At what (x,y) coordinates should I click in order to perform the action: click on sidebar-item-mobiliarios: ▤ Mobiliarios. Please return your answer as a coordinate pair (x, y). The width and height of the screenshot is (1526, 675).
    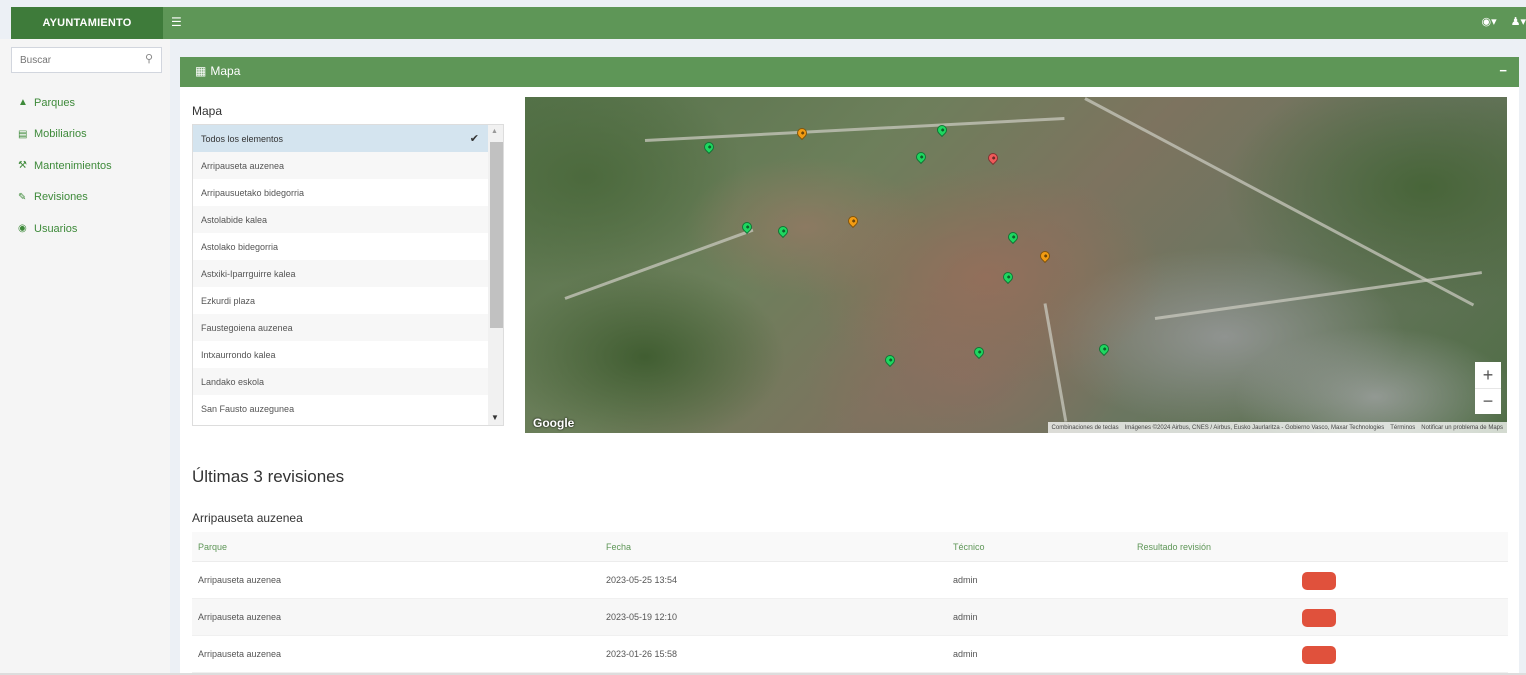
    Looking at the image, I should click on (65, 135).